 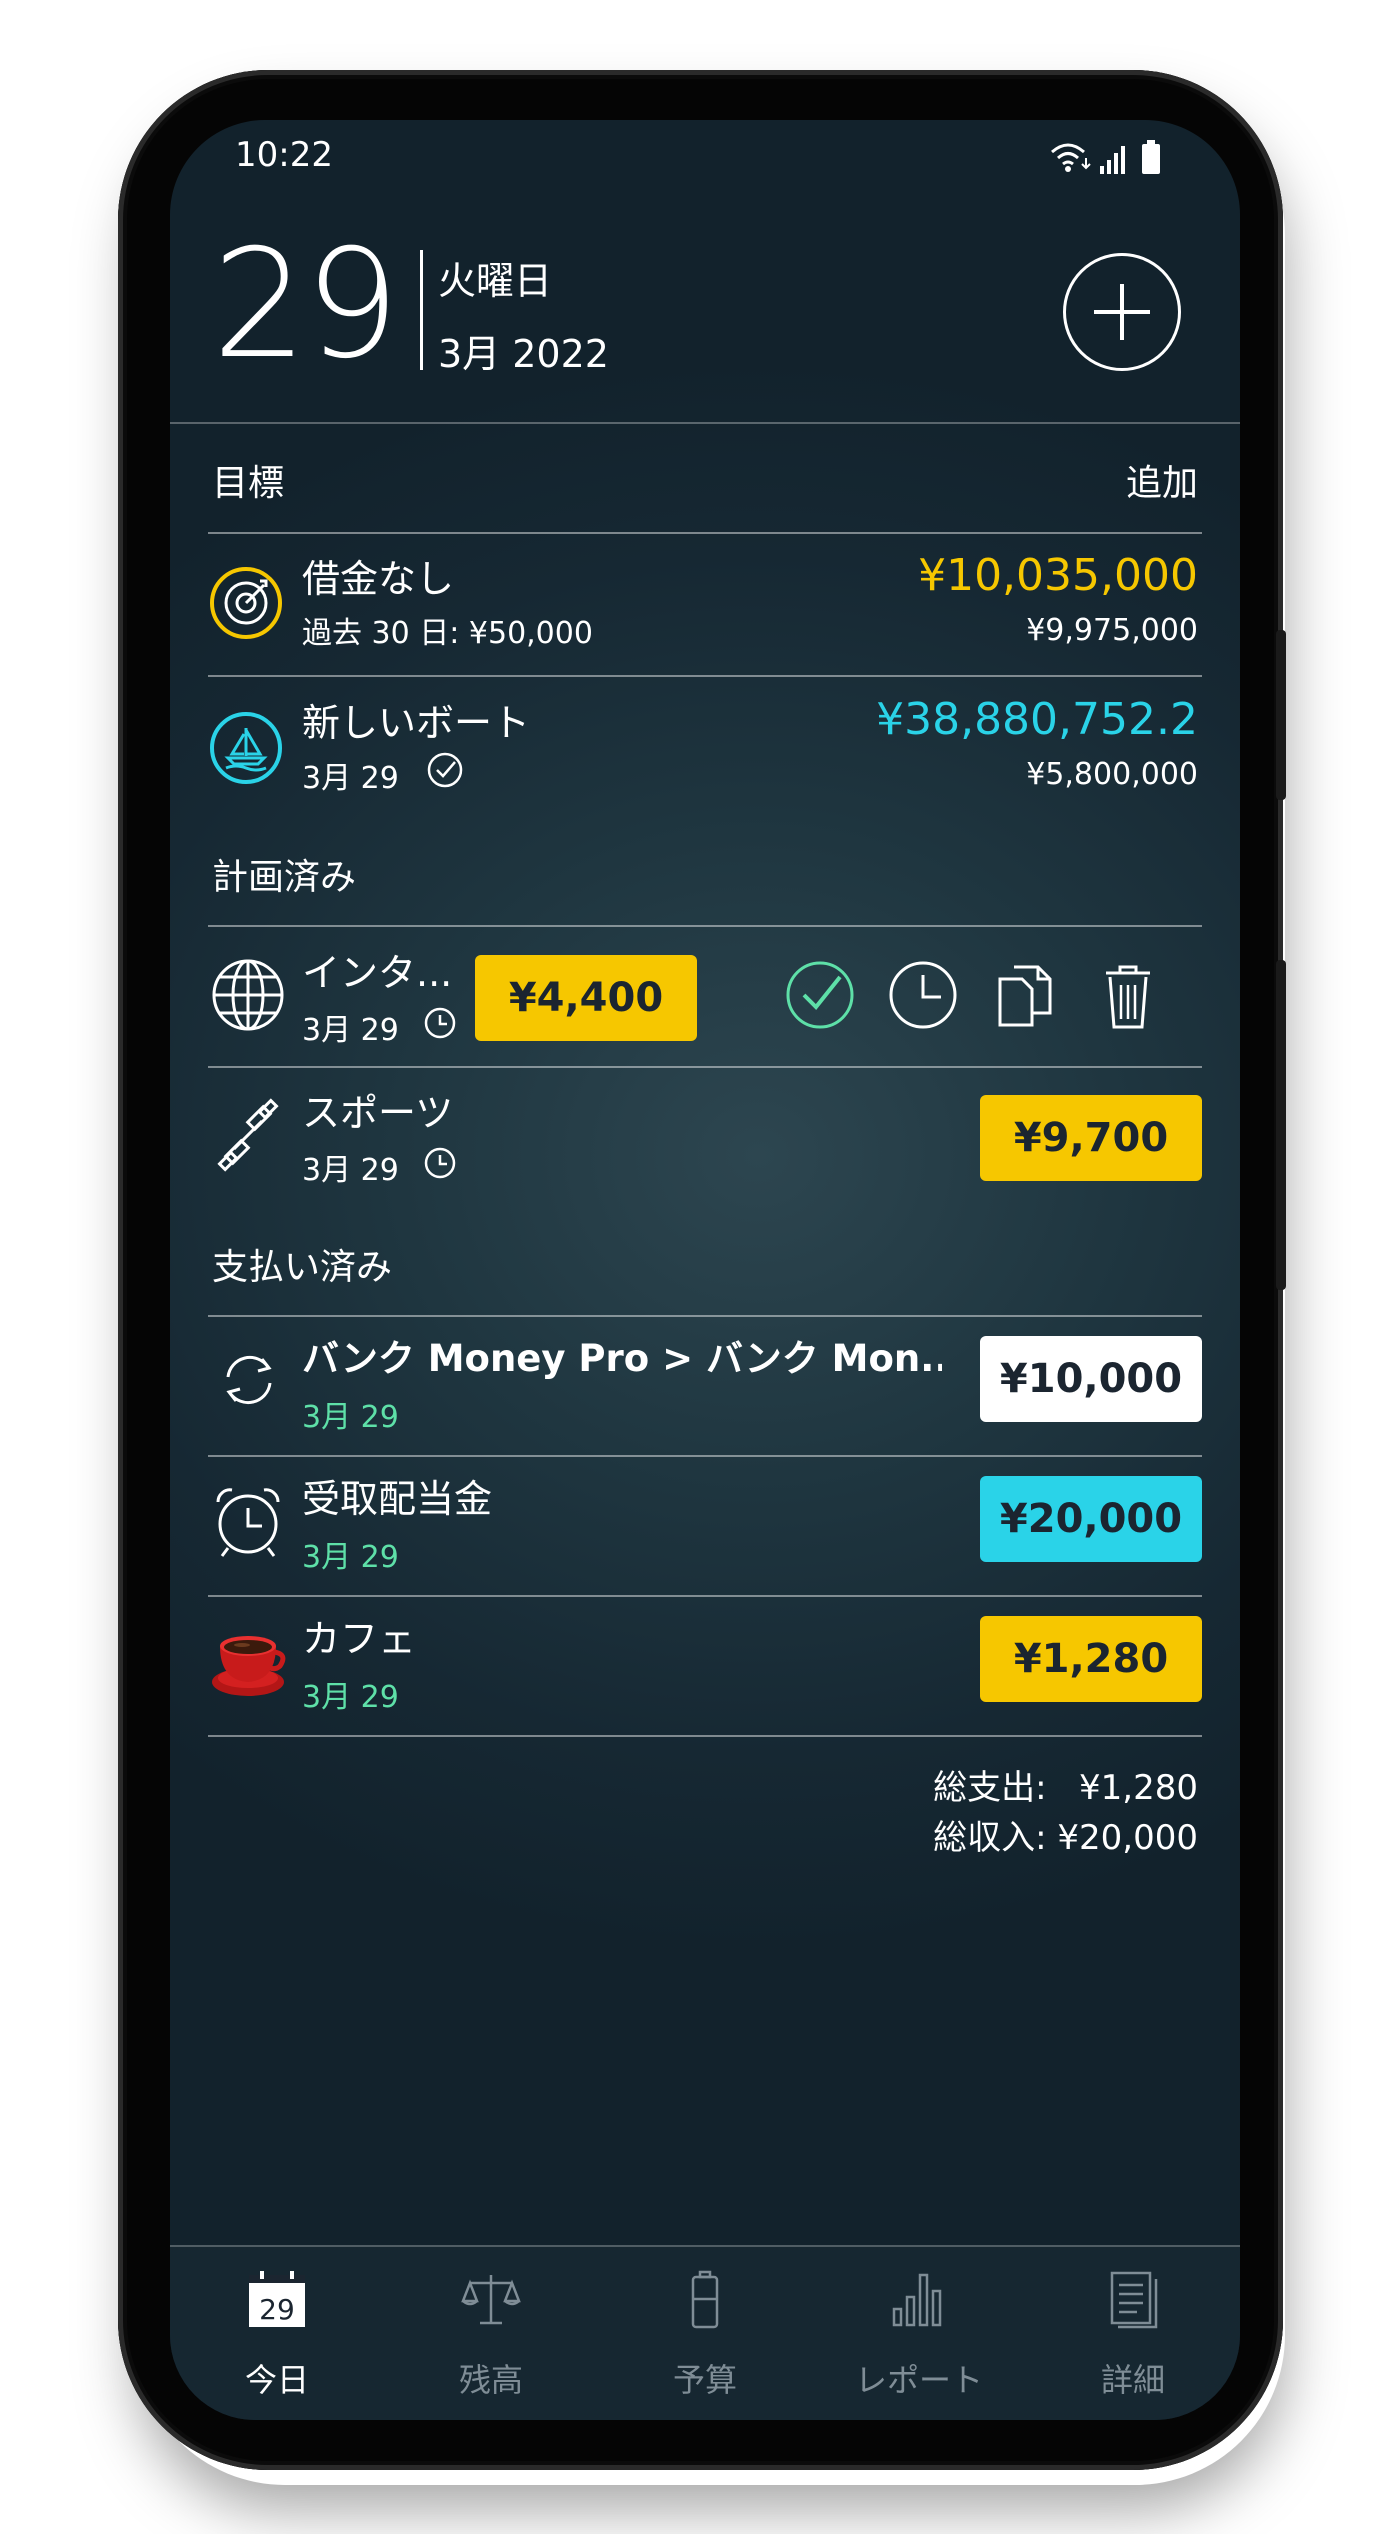 What do you see at coordinates (277, 2309) in the screenshot?
I see `calendar-icon-day: 29` at bounding box center [277, 2309].